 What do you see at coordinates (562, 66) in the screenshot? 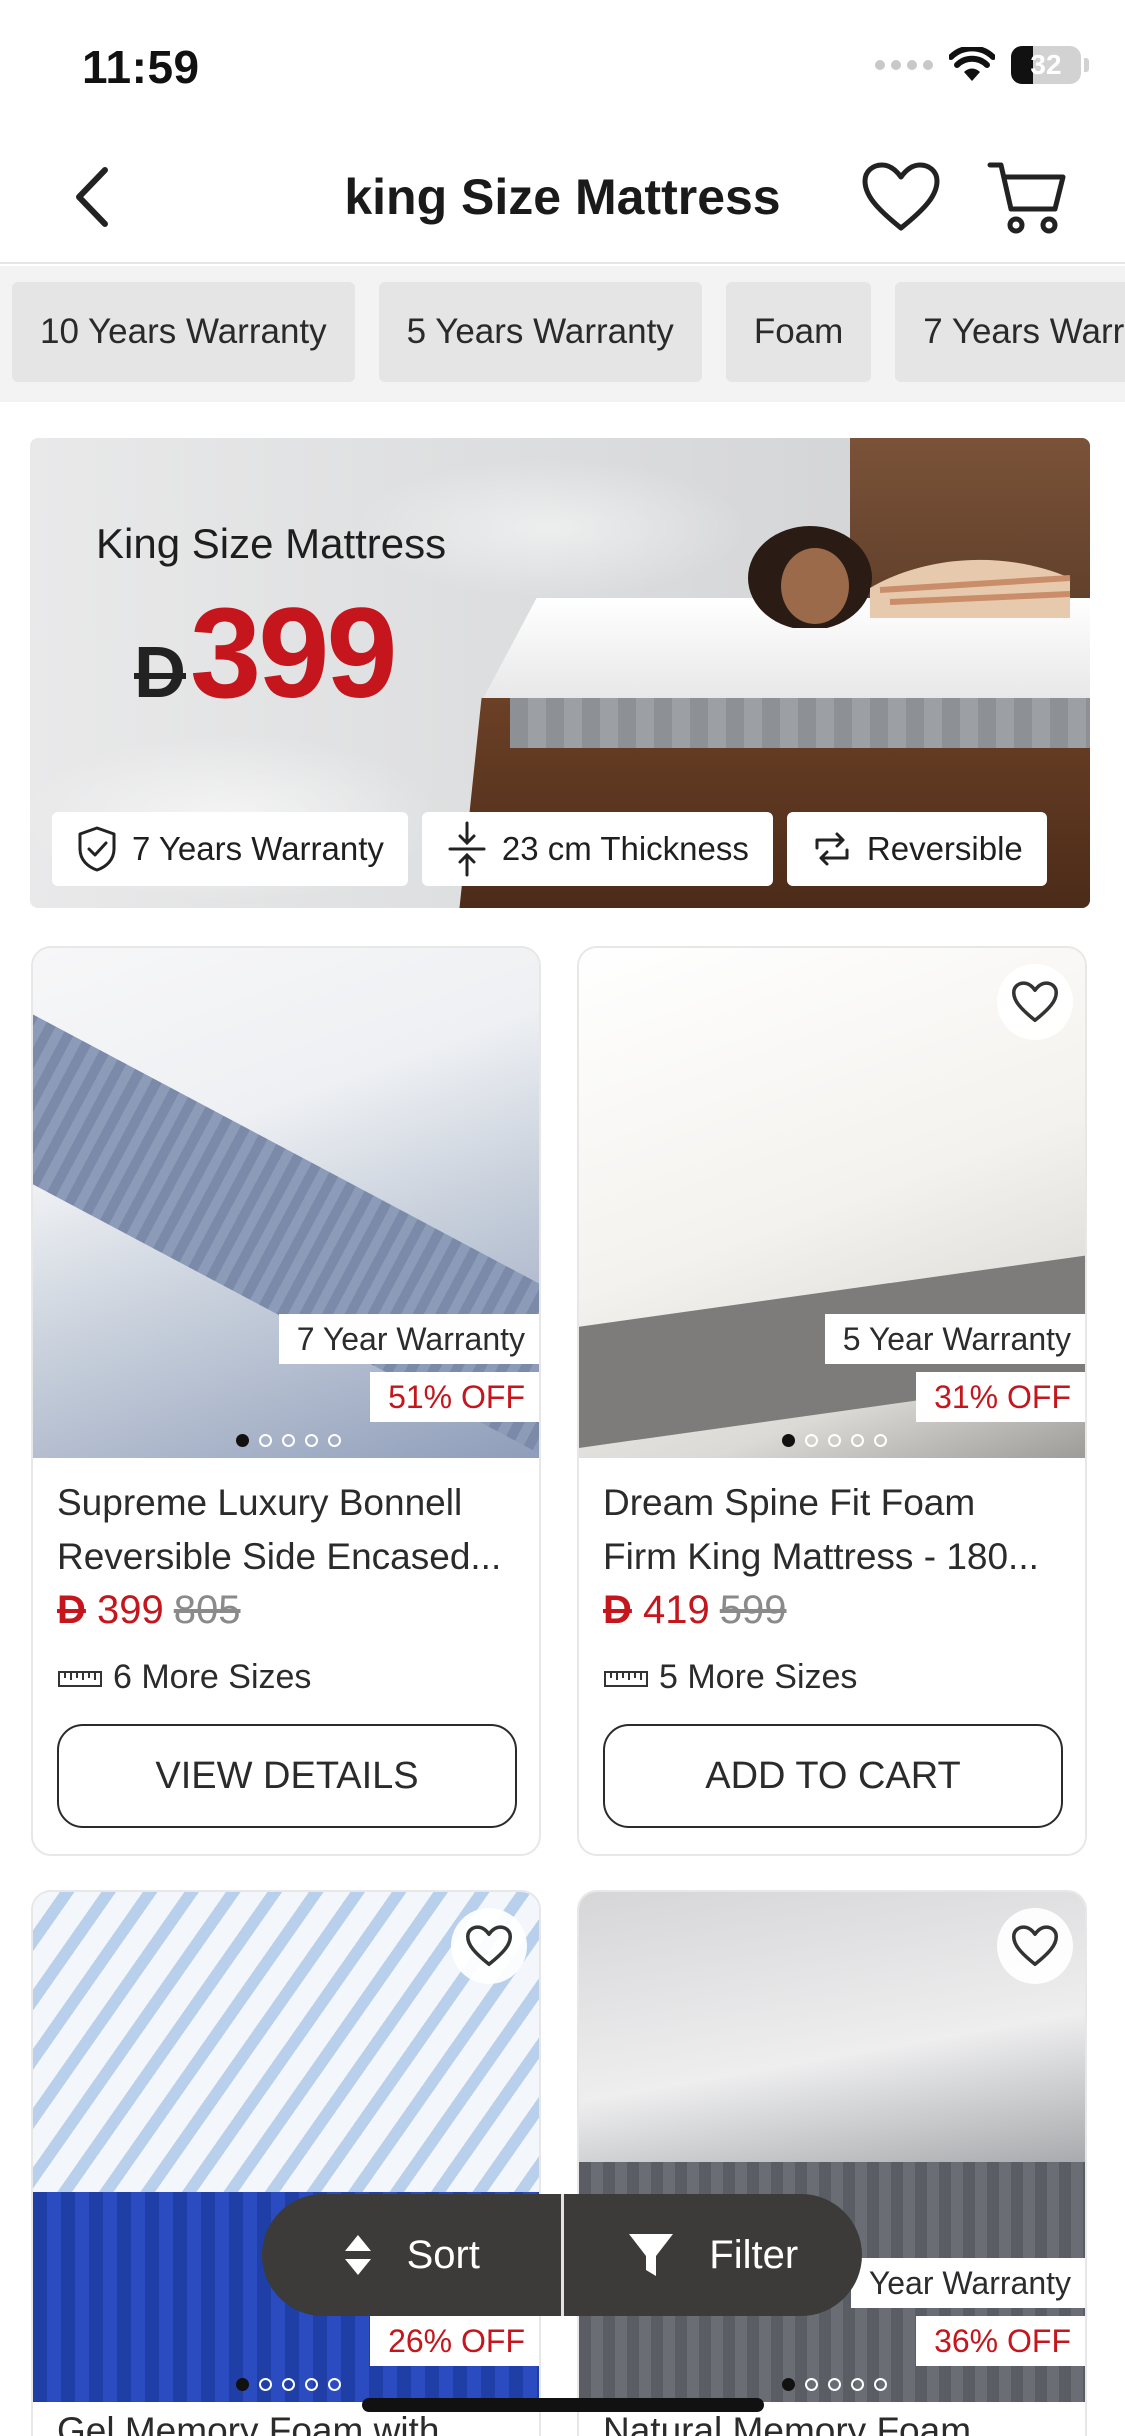
I see `status-bar: 11:59 32` at bounding box center [562, 66].